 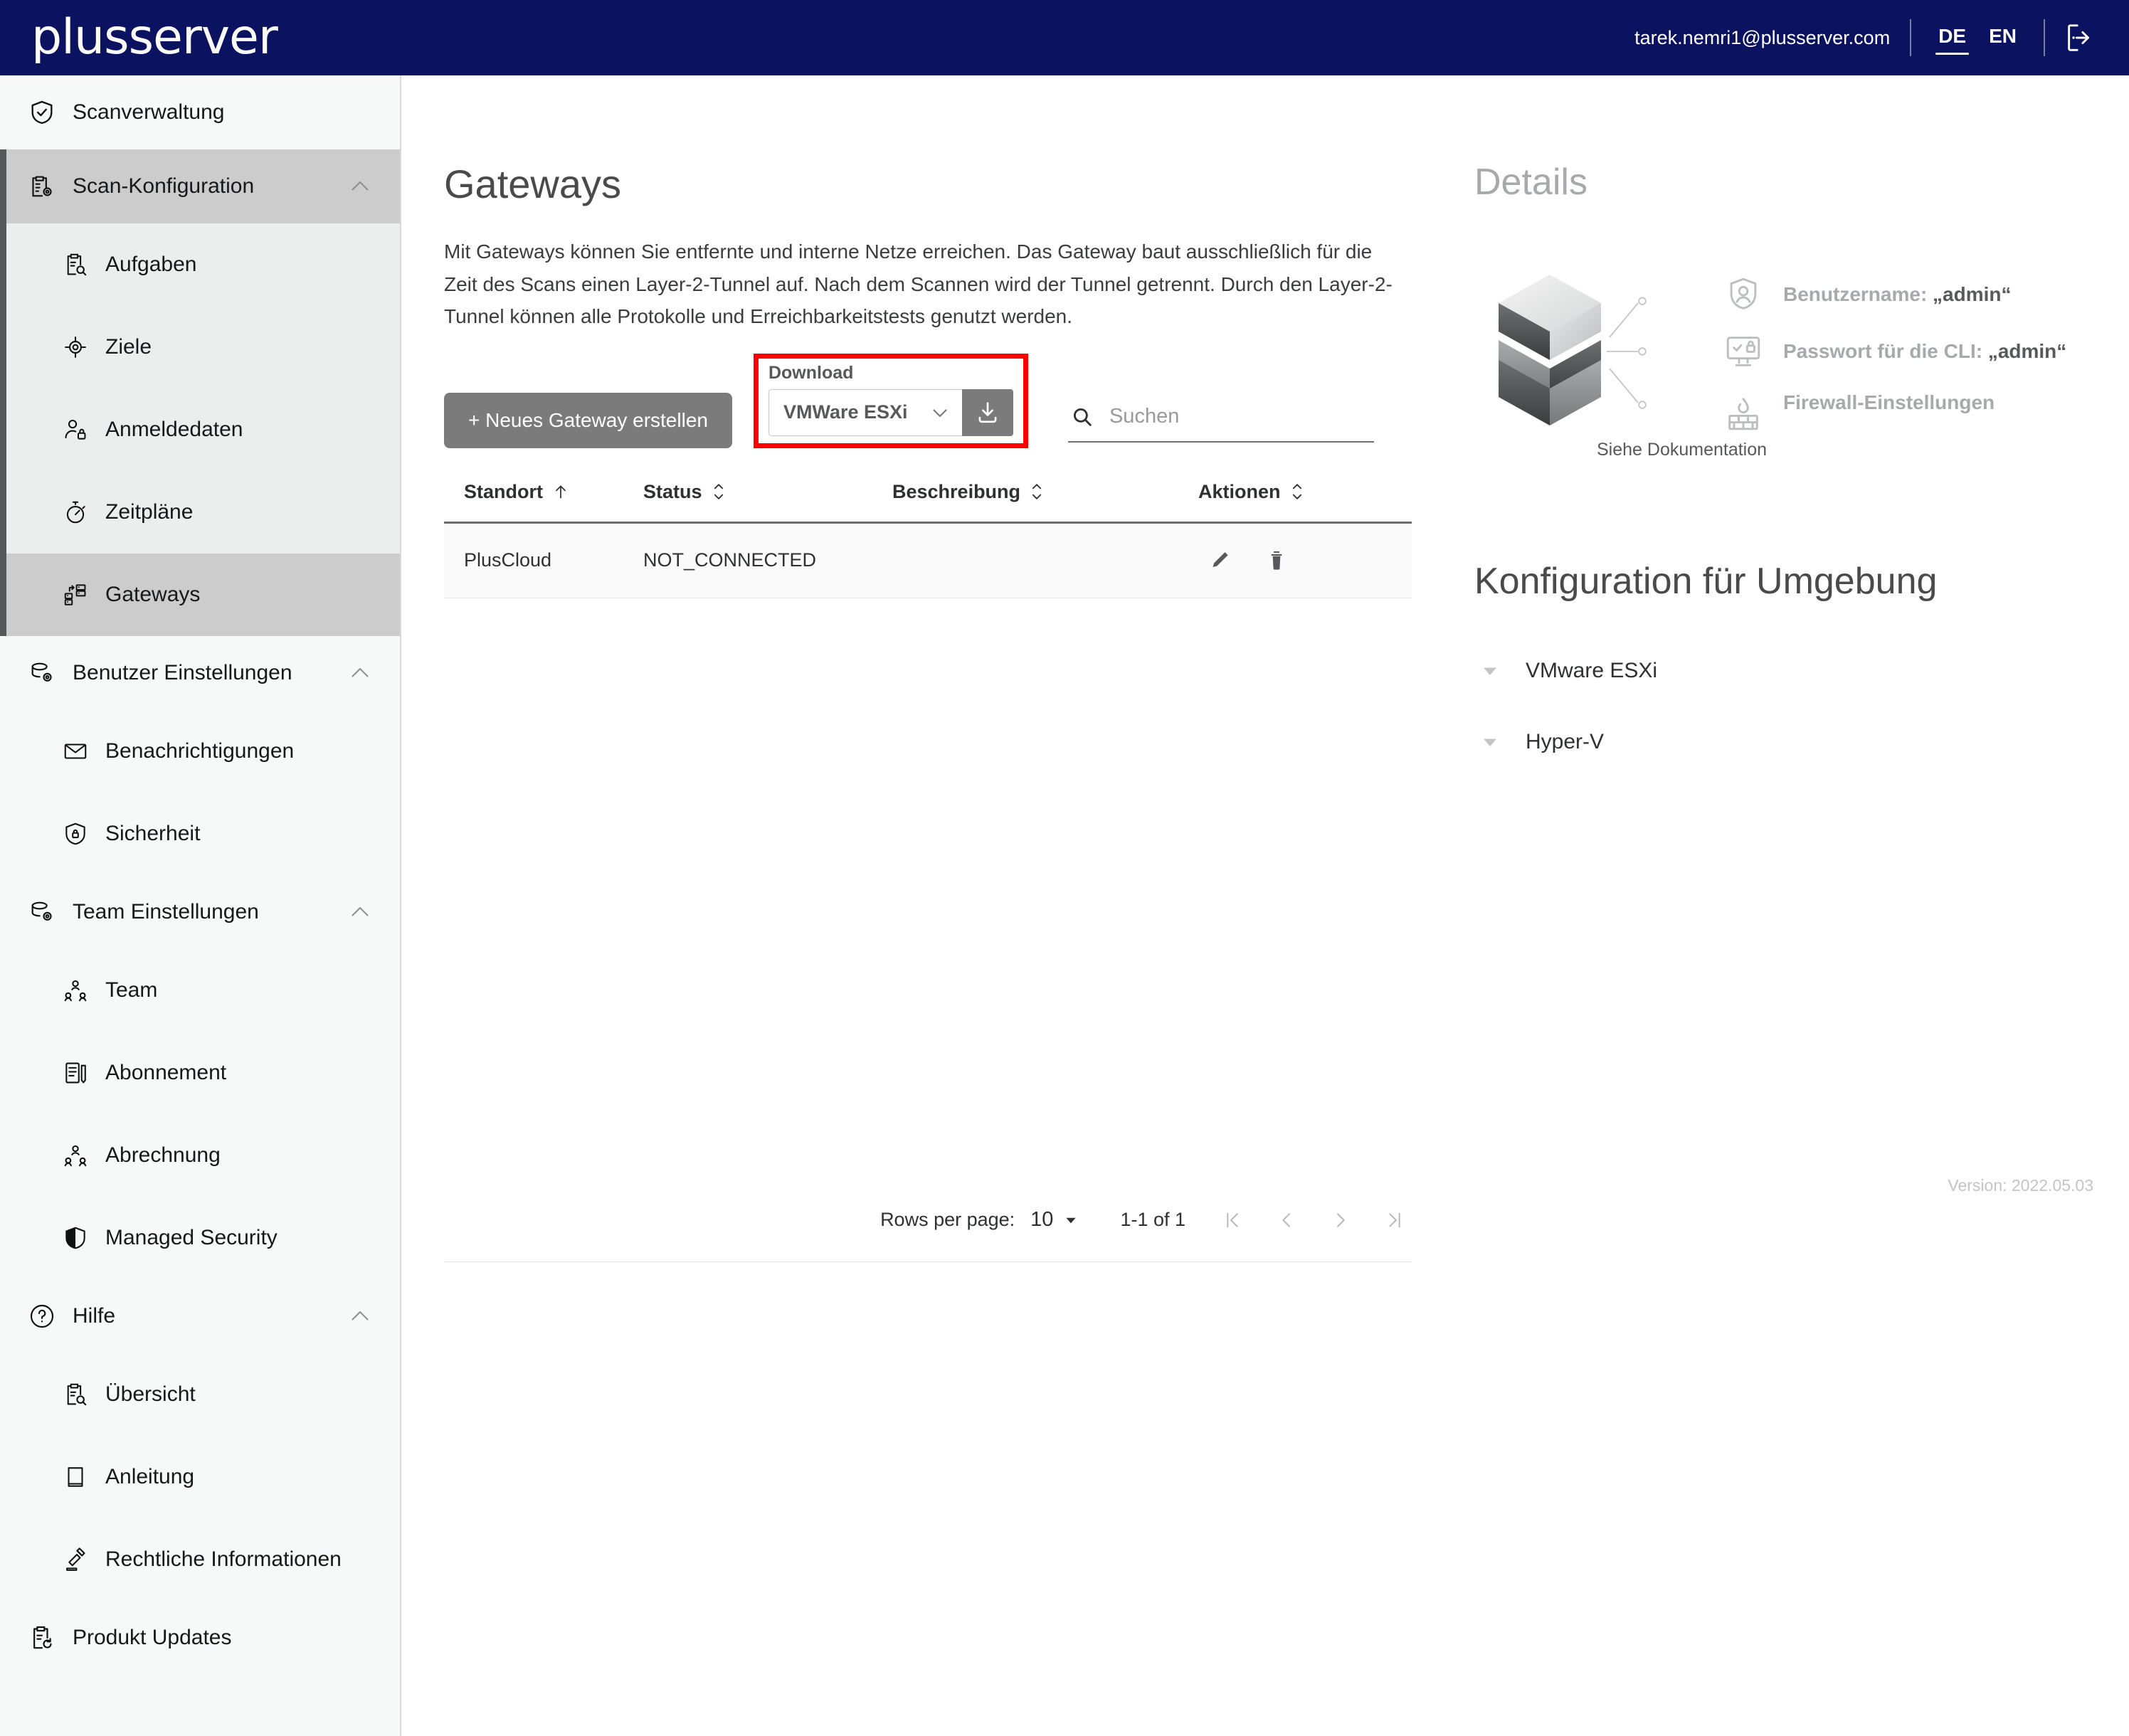 I want to click on sidebar-item-label: Team, so click(x=131, y=990).